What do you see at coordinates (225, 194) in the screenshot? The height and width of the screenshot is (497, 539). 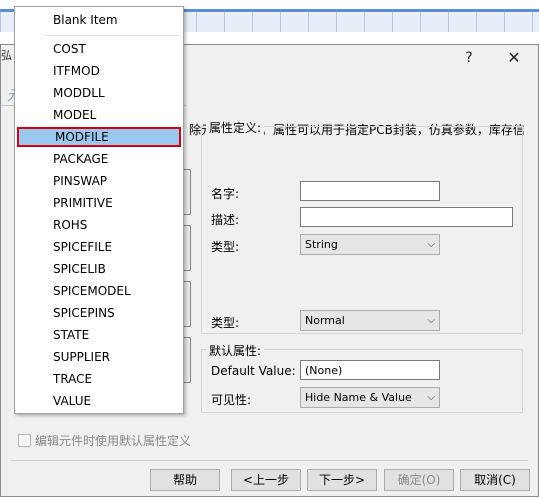 I see `name-label: 名字:` at bounding box center [225, 194].